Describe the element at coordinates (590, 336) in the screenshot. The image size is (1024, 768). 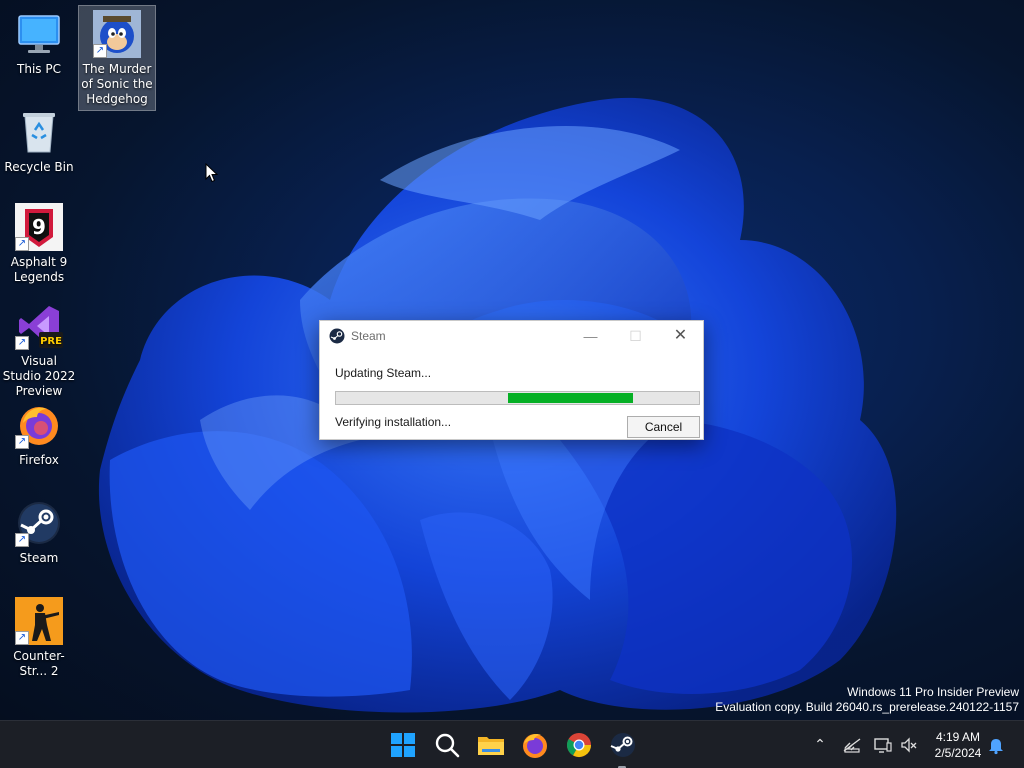
I see `minimize-button: —` at that location.